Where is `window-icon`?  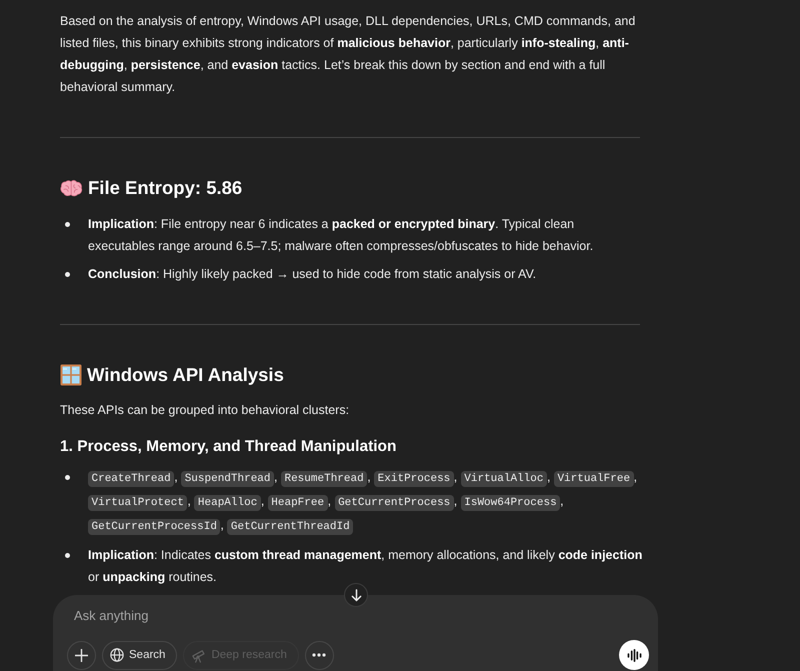 window-icon is located at coordinates (71, 375).